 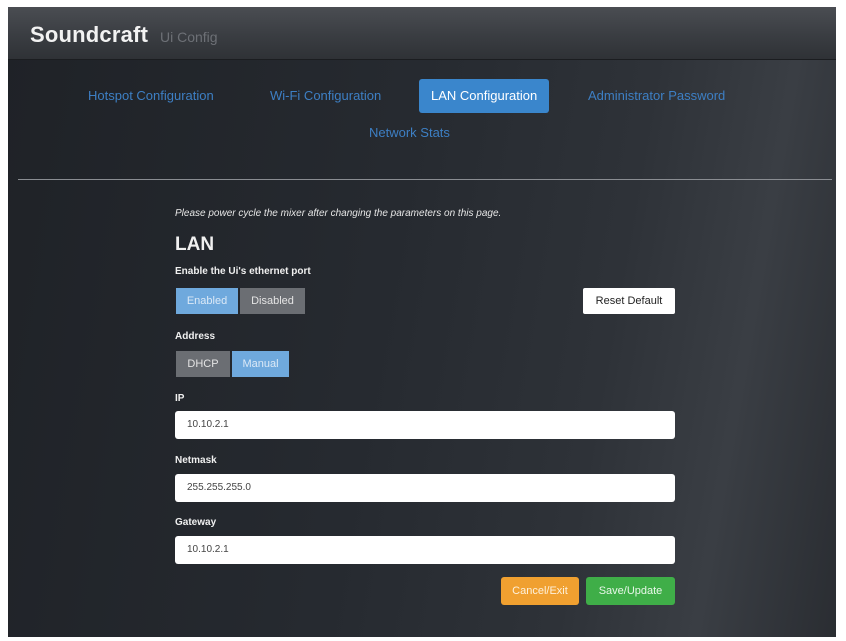 What do you see at coordinates (630, 591) in the screenshot?
I see `save-update-button: Save/Update` at bounding box center [630, 591].